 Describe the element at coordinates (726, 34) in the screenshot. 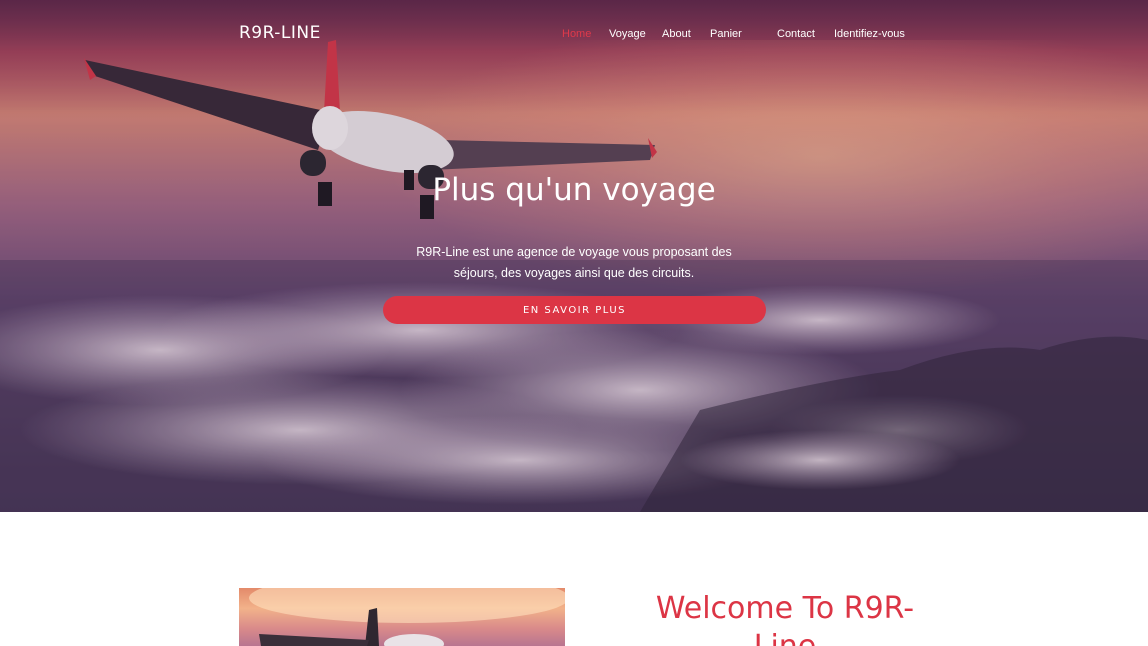

I see `nav-link-panier: Panier` at that location.